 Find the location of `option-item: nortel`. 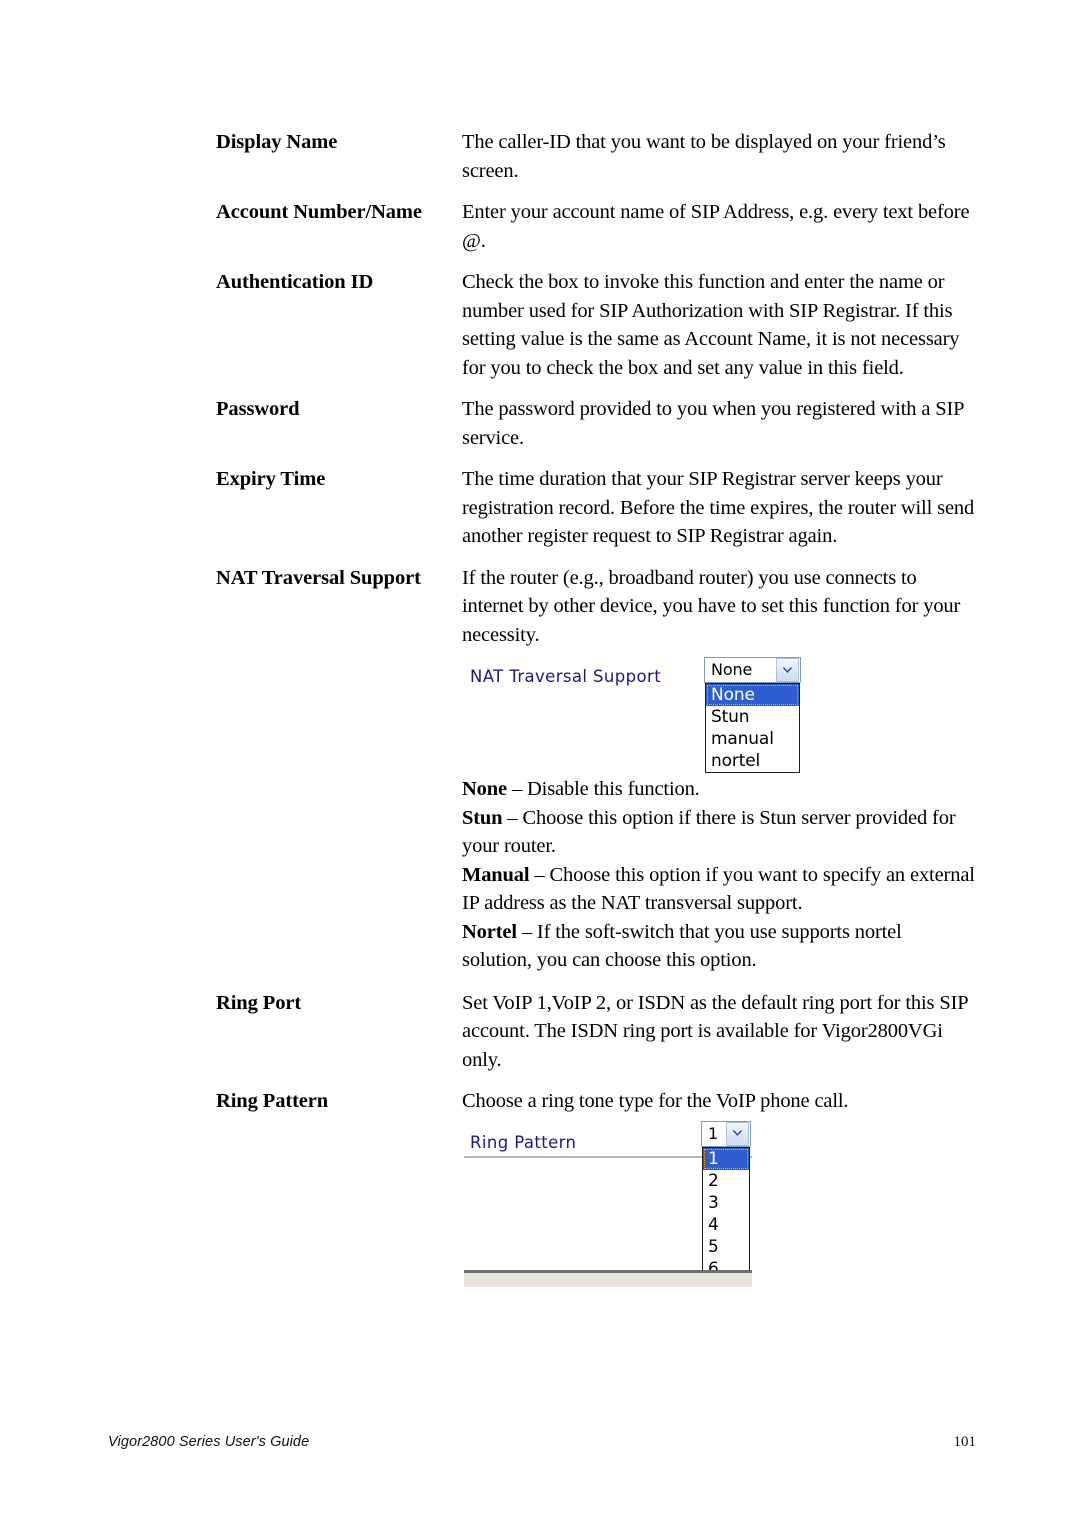

option-item: nortel is located at coordinates (752, 761).